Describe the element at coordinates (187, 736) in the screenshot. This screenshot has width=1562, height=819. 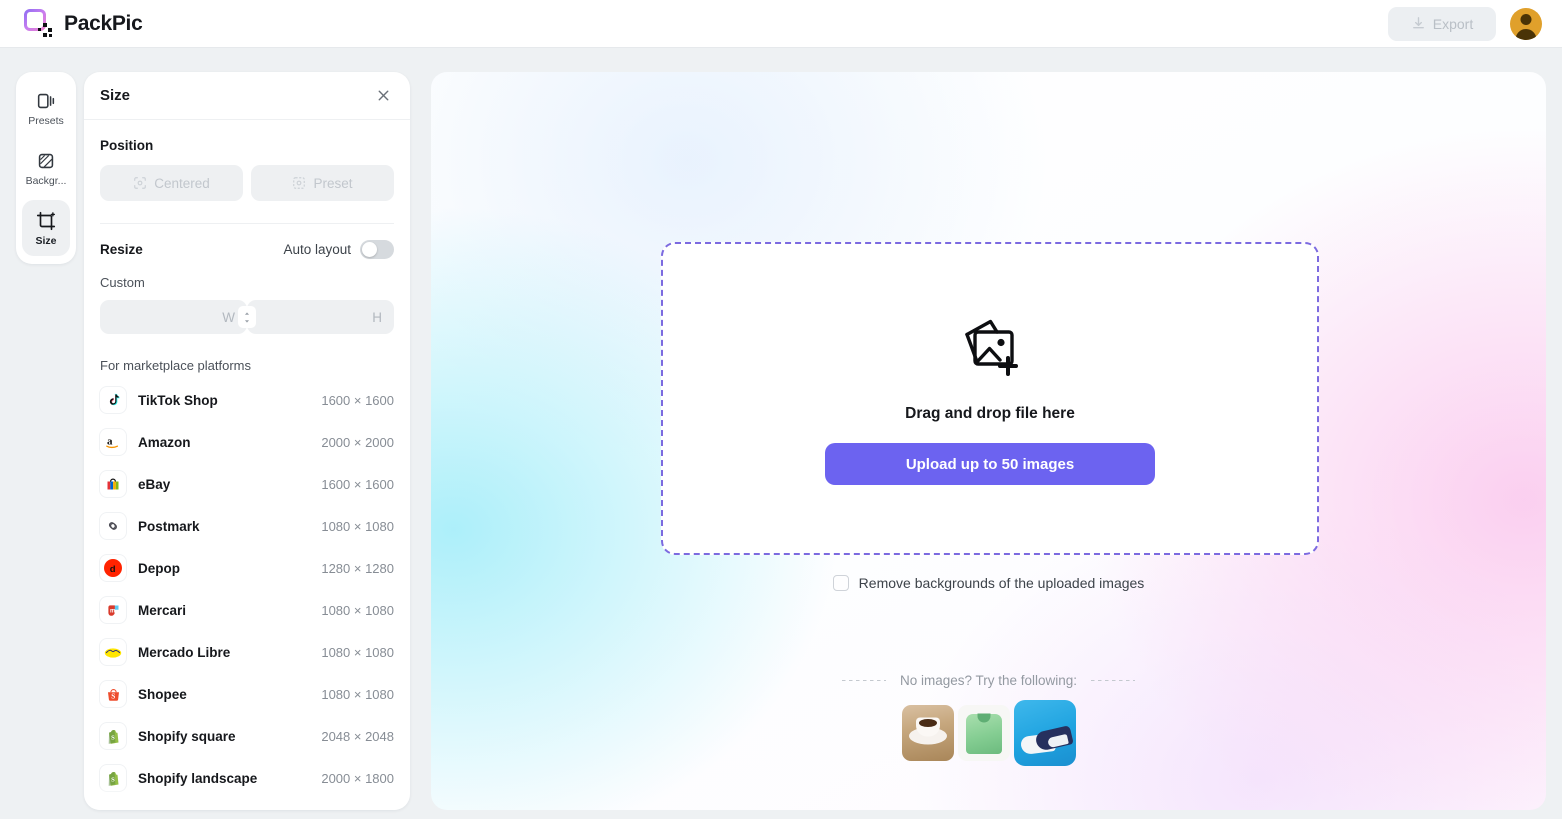
I see `marketplace-name: Shopify square` at that location.